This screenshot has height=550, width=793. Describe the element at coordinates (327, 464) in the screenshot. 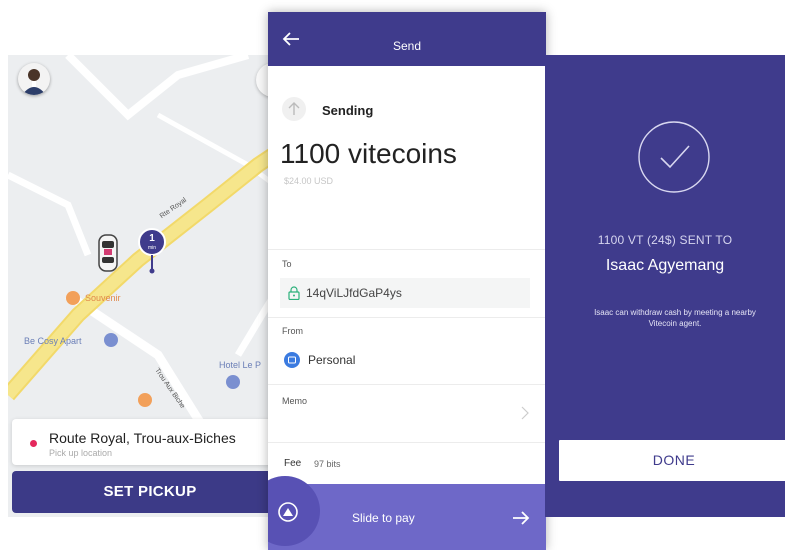

I see `fee-value: 97 bits` at that location.